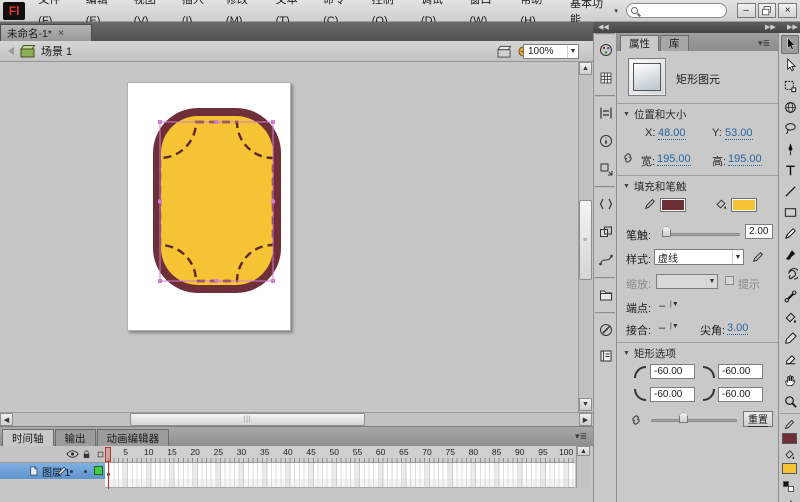  I want to click on collapse-left-icon: ◀◀, so click(603, 27).